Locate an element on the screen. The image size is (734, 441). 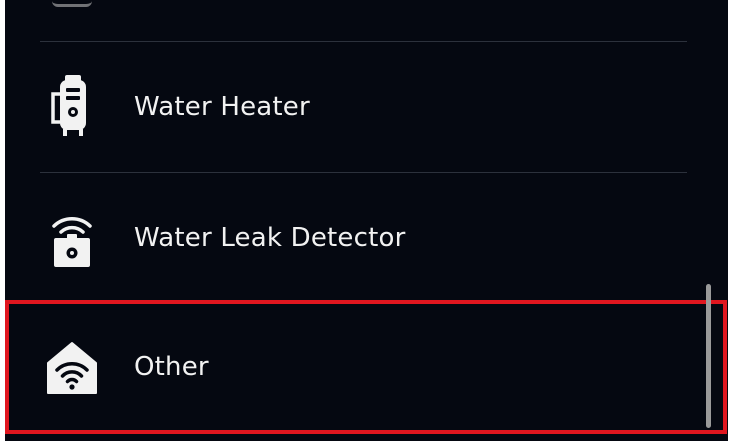
other-device-icon is located at coordinates (72, 367).